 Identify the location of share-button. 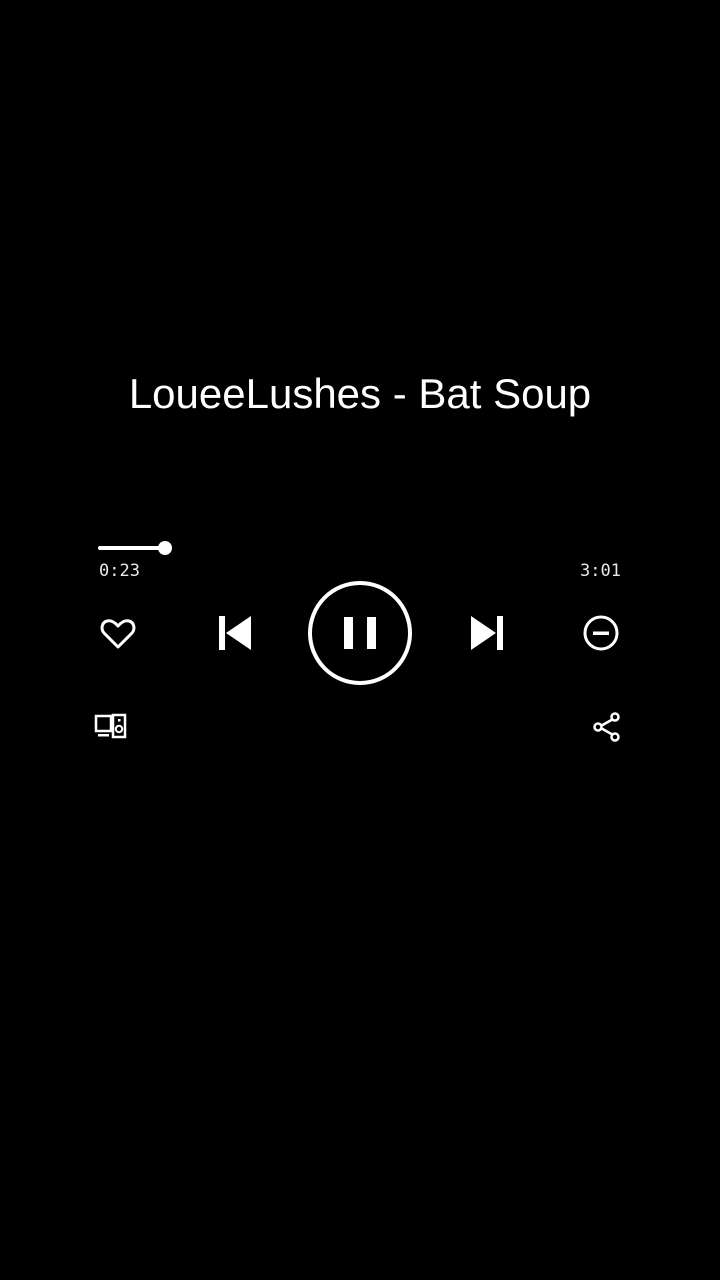
(607, 727).